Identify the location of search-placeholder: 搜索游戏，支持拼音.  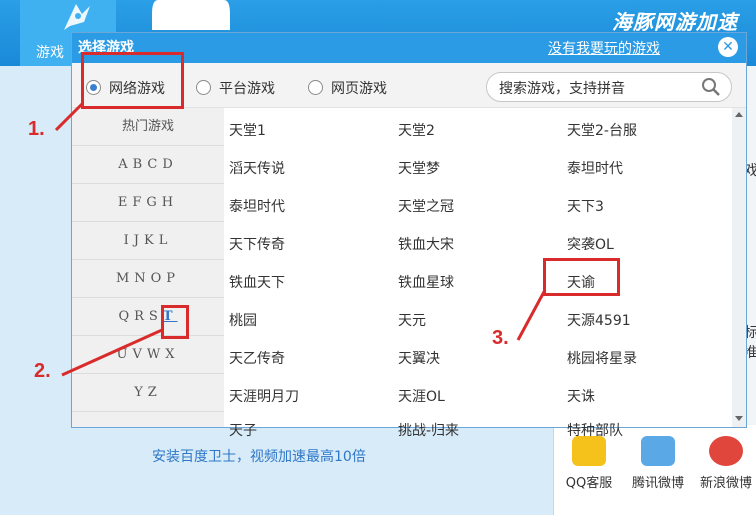
(562, 89).